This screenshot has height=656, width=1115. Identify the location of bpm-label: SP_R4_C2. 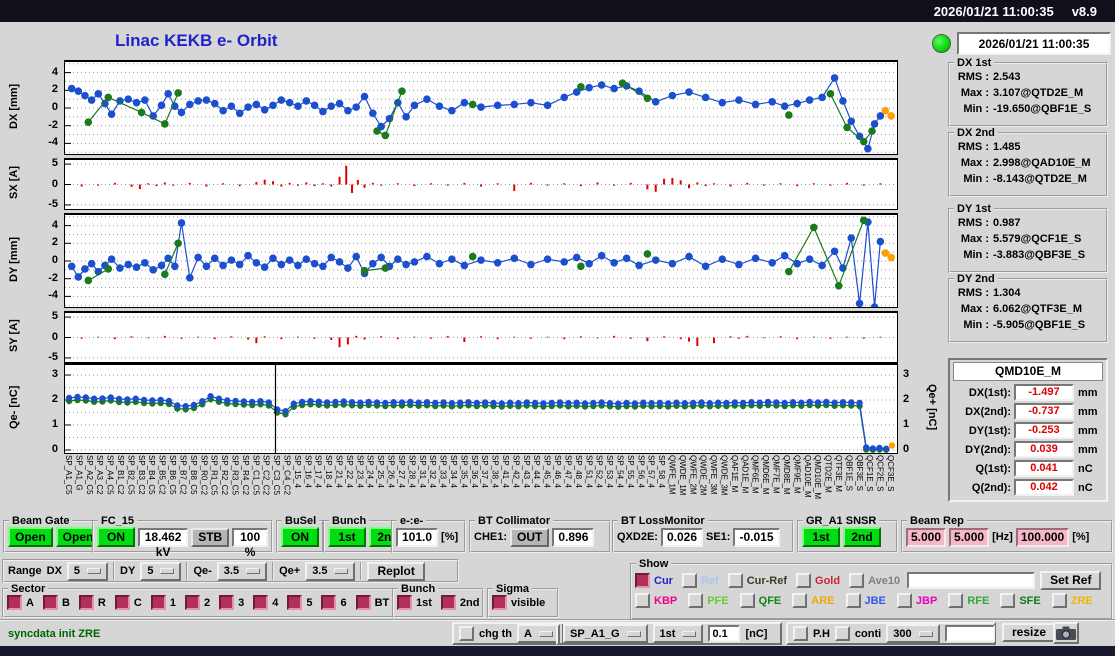
(245, 475).